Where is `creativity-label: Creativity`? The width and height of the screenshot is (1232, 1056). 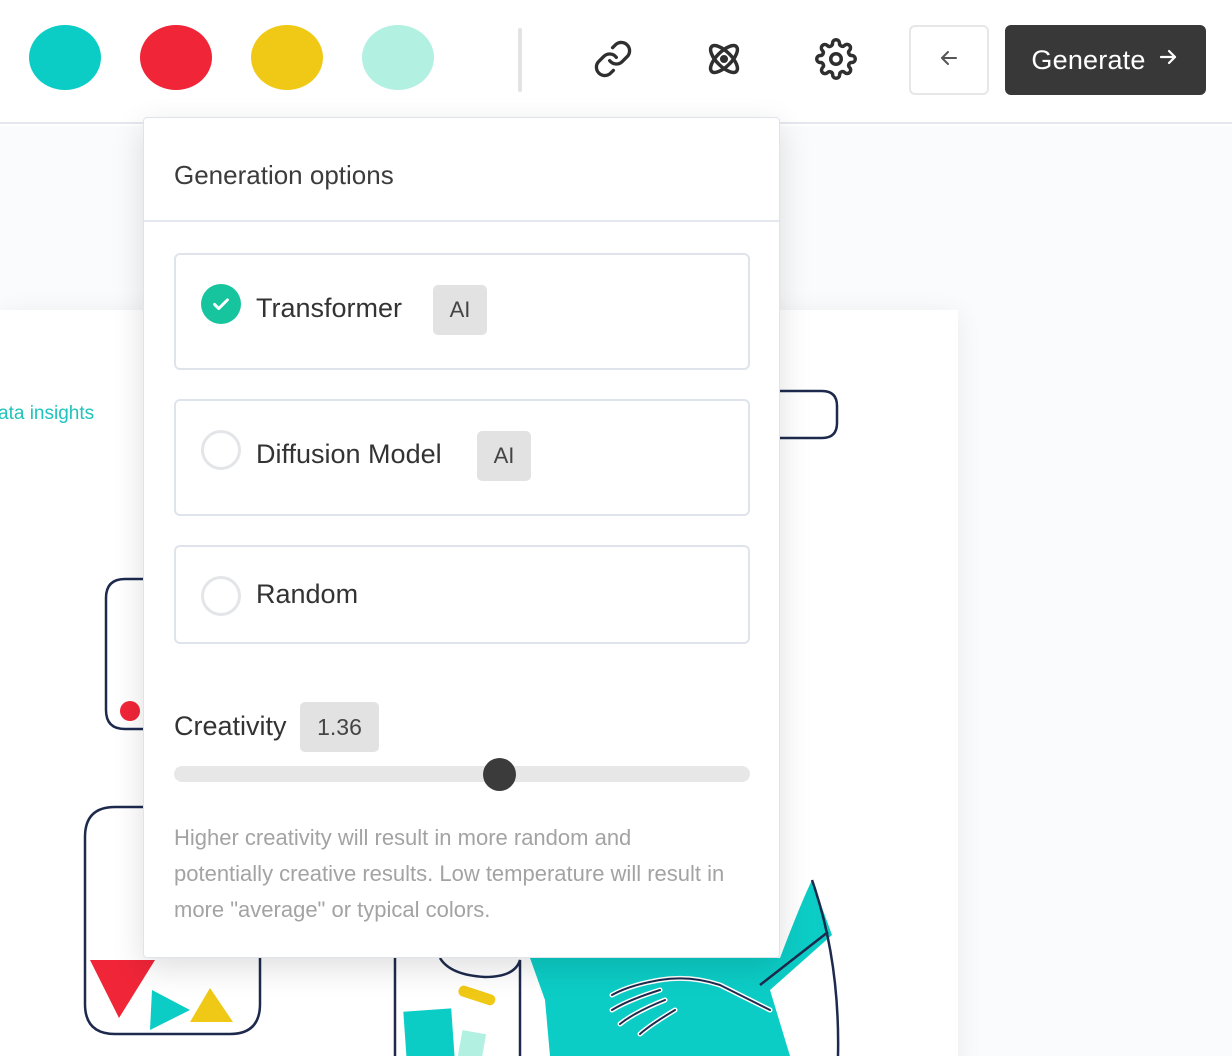
creativity-label: Creativity is located at coordinates (230, 726).